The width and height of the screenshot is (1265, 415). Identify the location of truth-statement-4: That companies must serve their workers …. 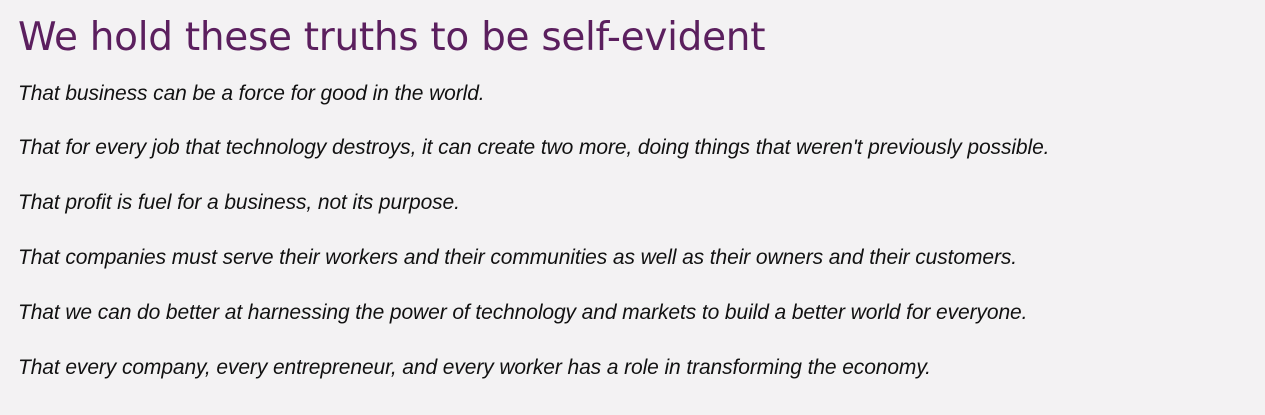
(517, 257).